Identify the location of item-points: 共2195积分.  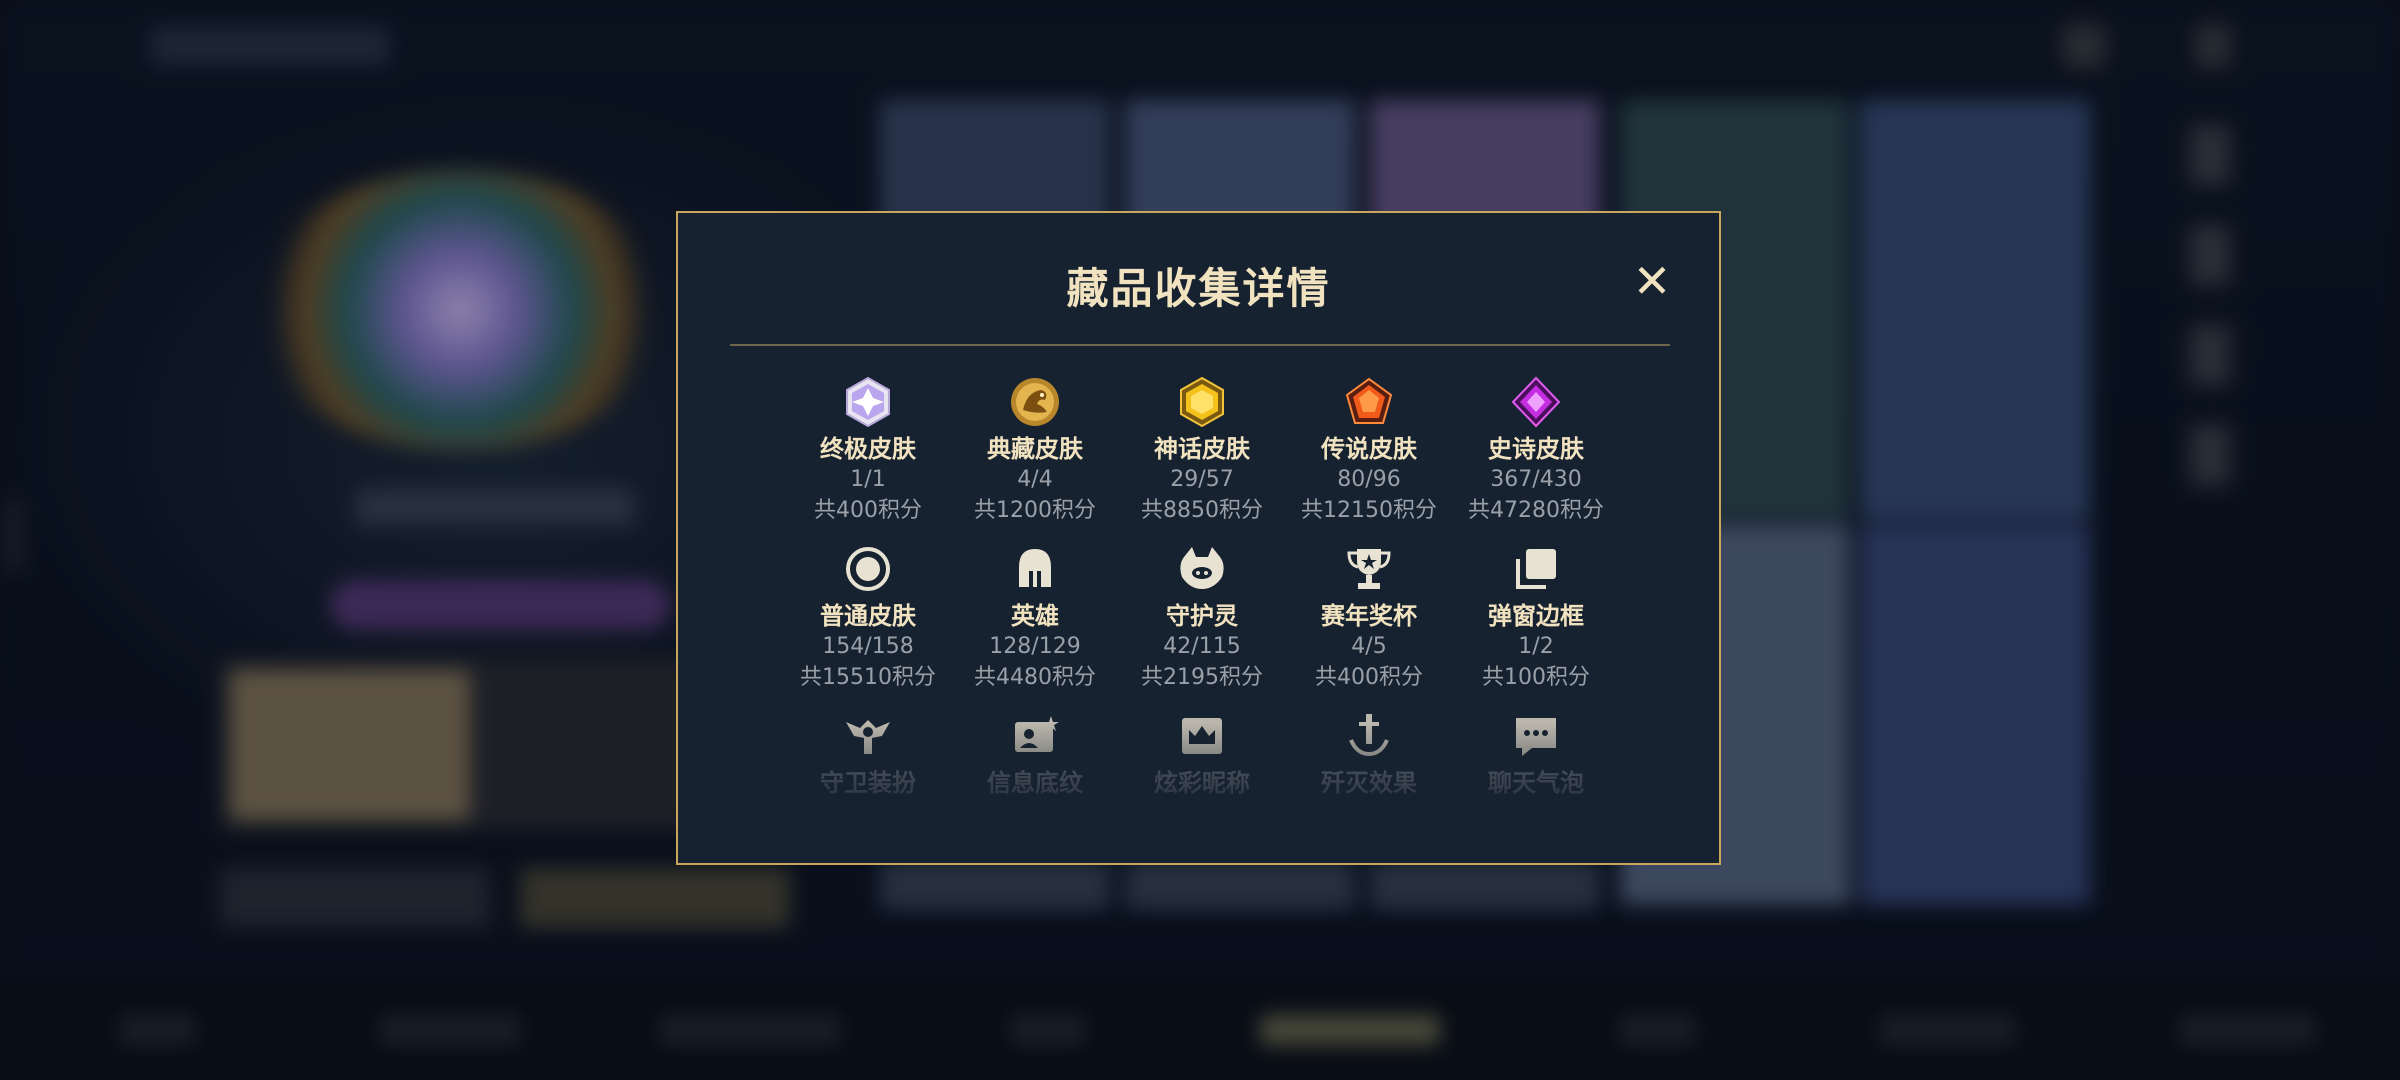
(1202, 677).